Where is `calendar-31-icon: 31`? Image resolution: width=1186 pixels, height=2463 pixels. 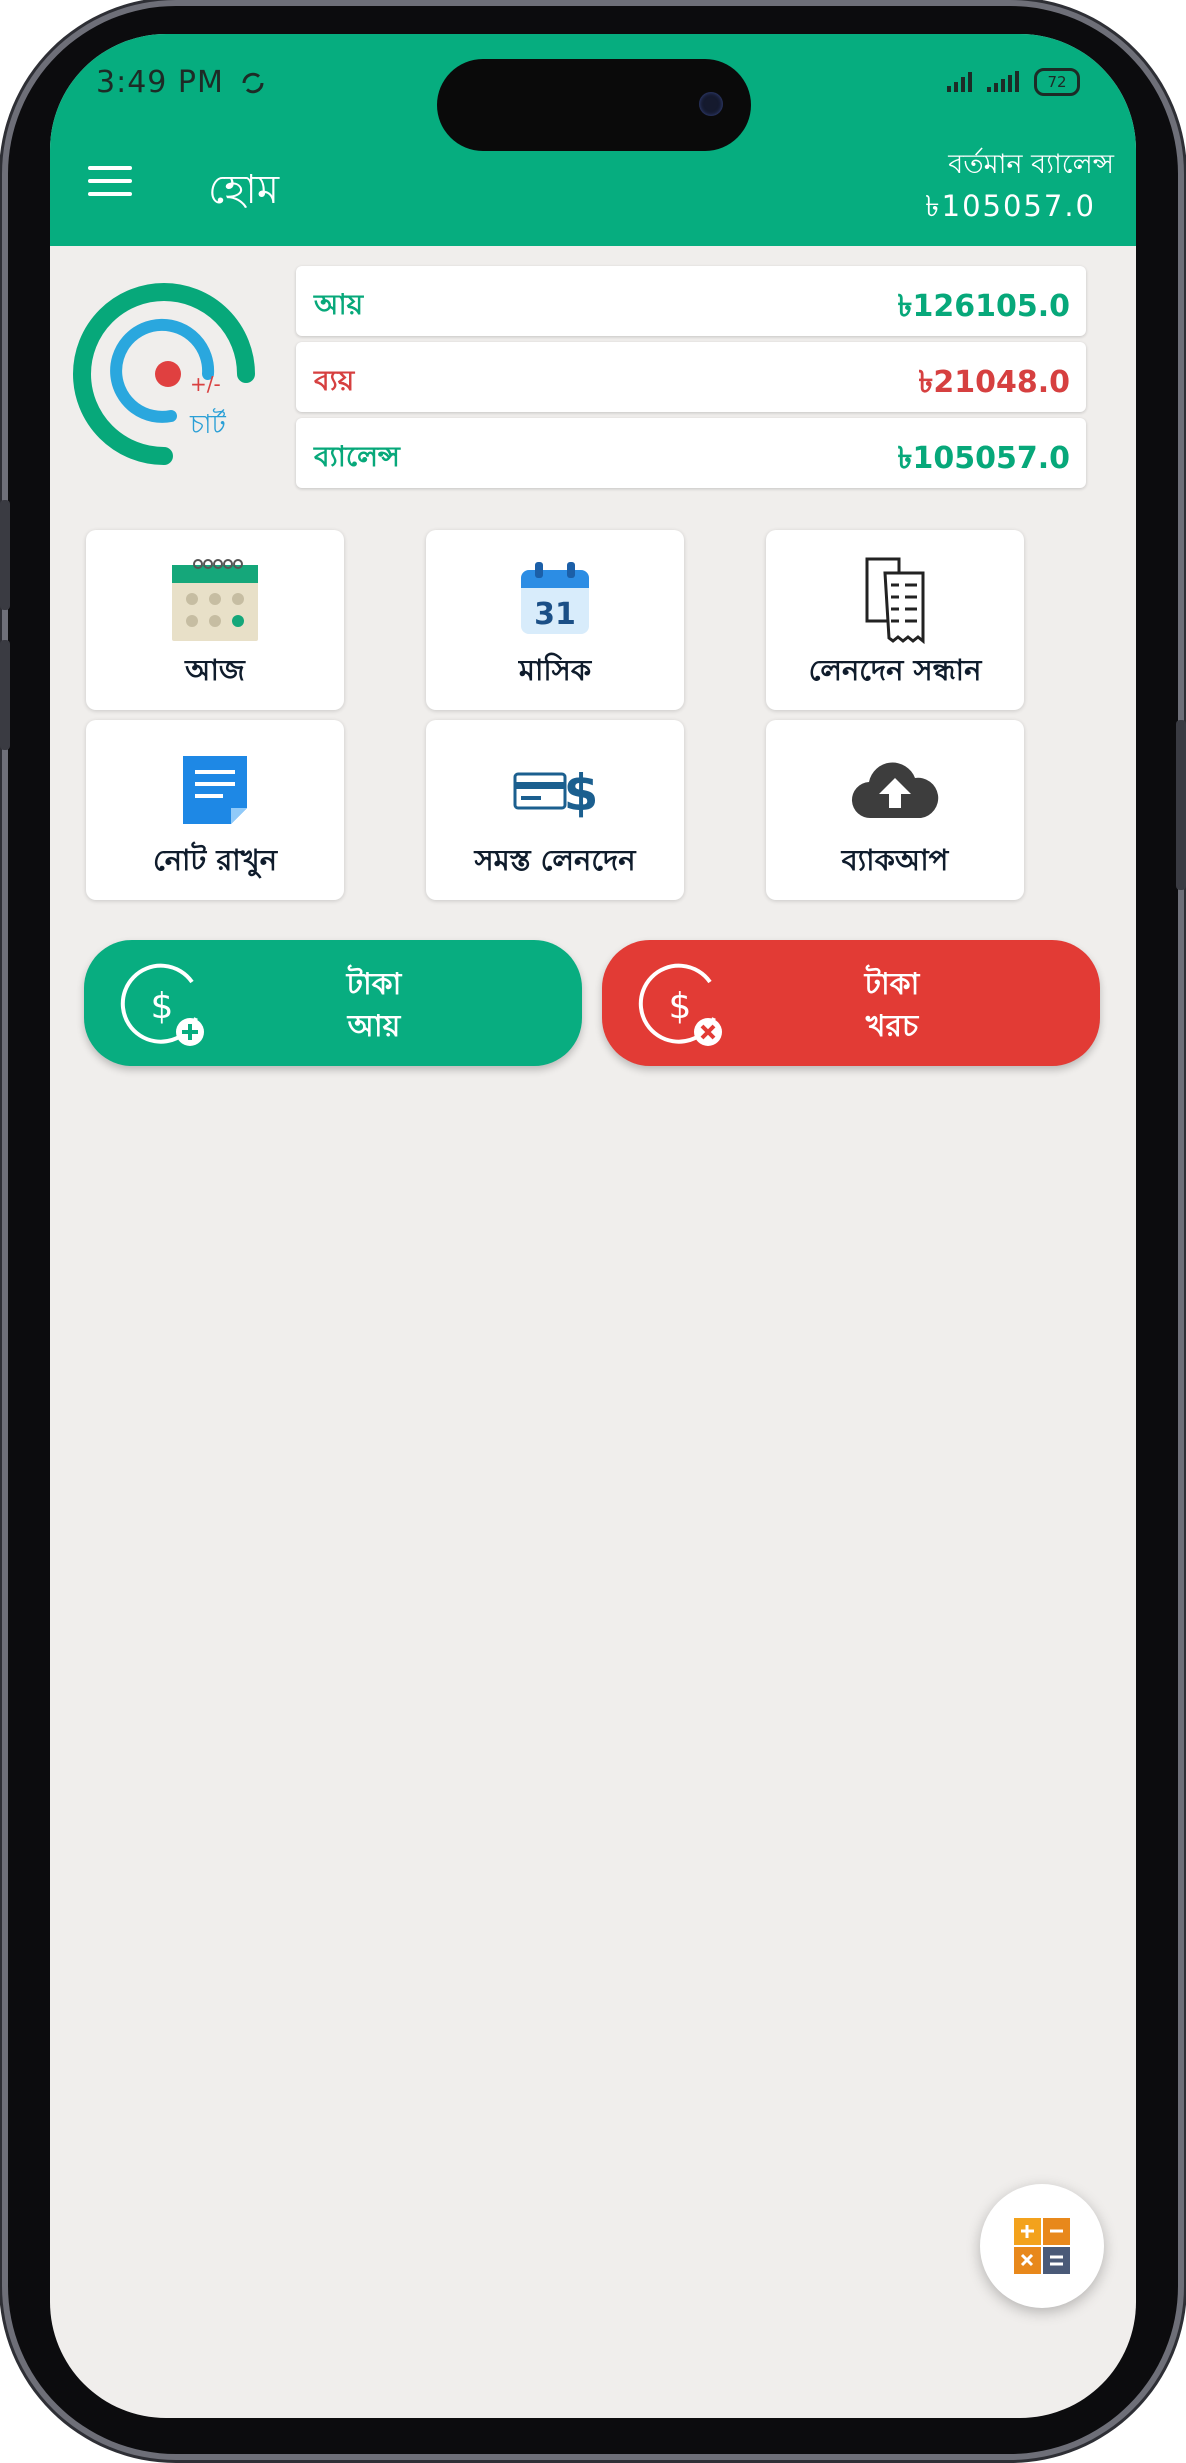
calendar-31-icon: 31 is located at coordinates (555, 598).